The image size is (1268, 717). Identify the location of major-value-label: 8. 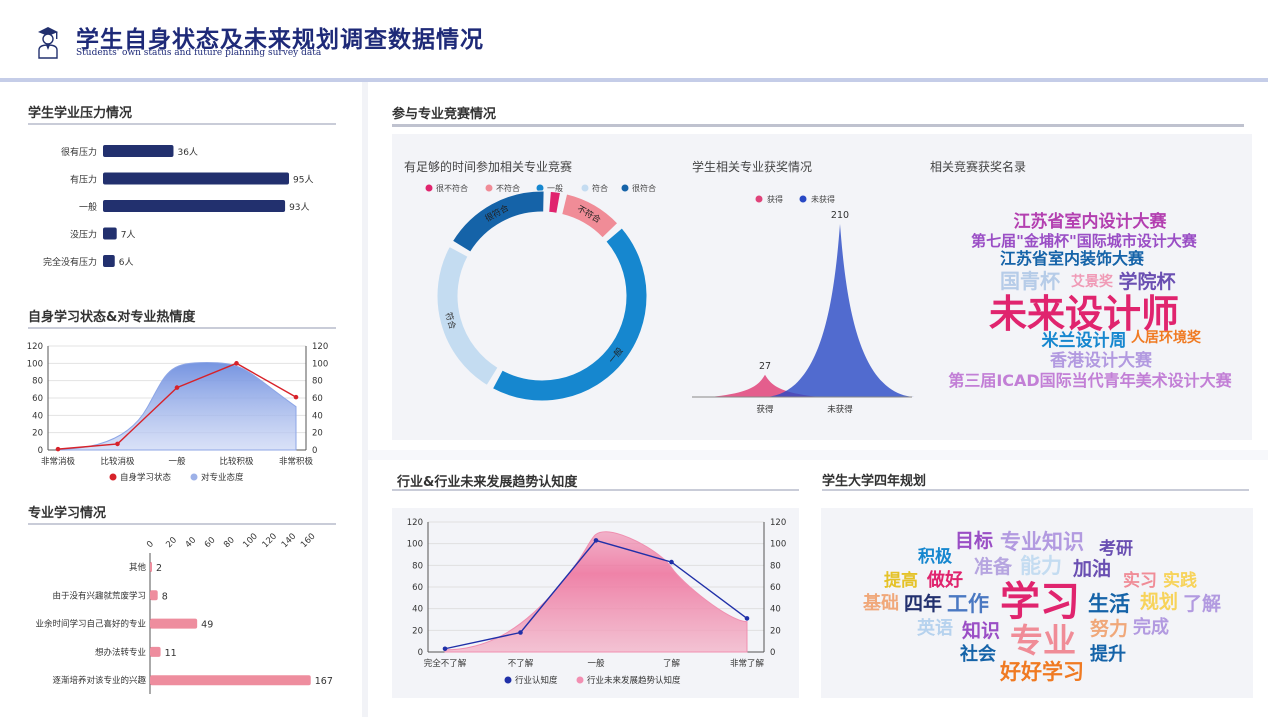
(165, 596).